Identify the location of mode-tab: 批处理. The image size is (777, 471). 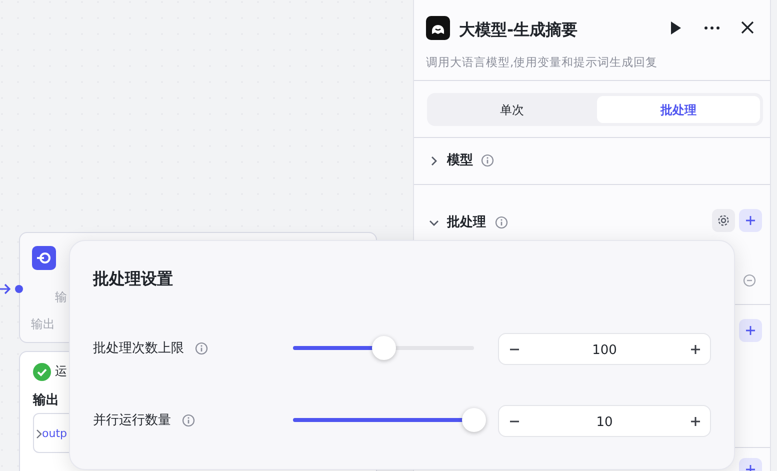
(678, 109).